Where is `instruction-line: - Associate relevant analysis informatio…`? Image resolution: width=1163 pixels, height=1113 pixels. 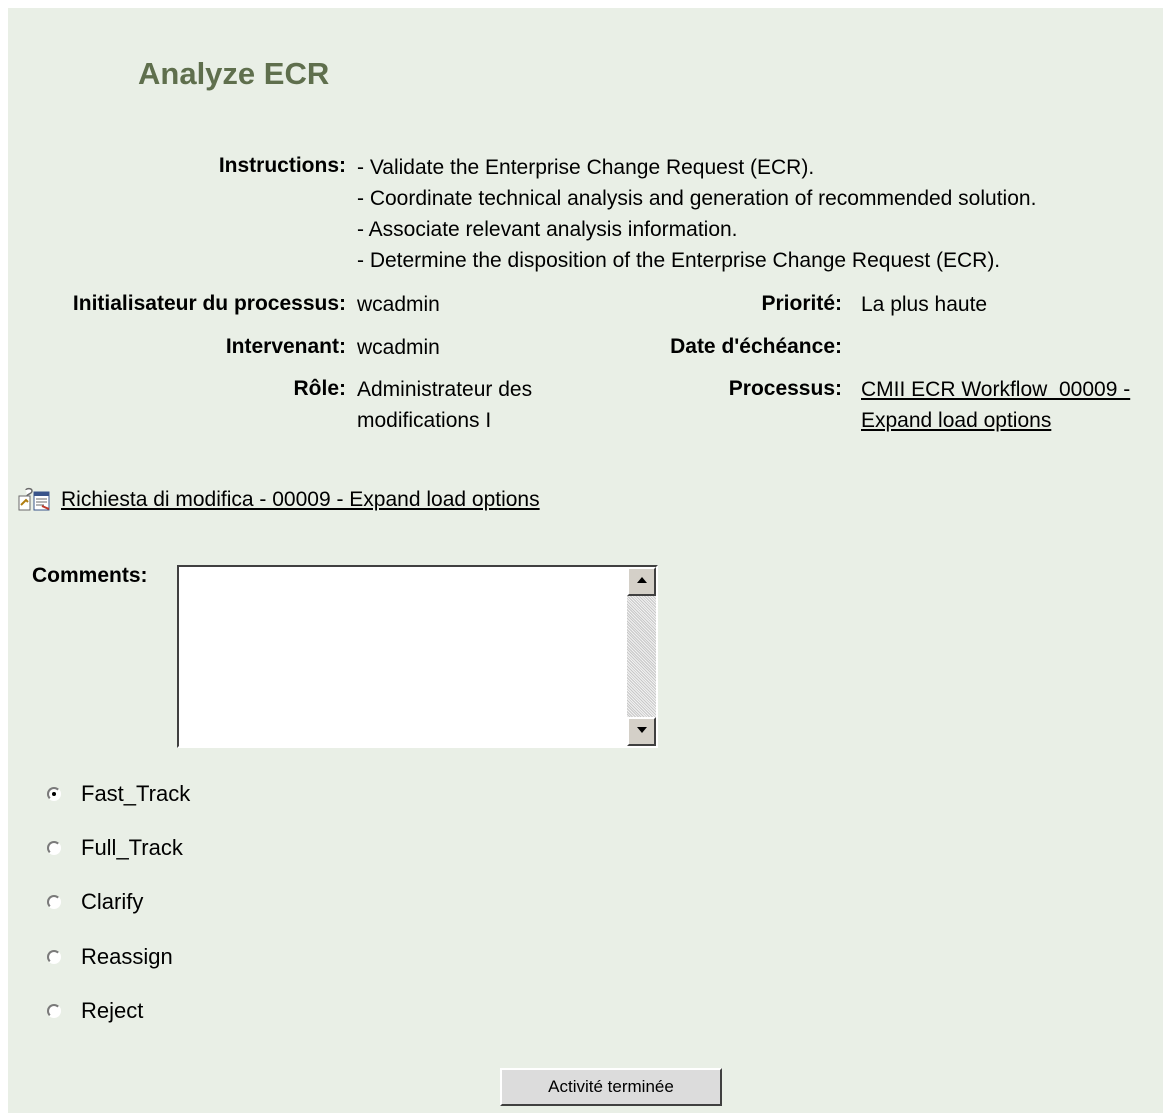
instruction-line: - Associate relevant analysis informatio… is located at coordinates (547, 229).